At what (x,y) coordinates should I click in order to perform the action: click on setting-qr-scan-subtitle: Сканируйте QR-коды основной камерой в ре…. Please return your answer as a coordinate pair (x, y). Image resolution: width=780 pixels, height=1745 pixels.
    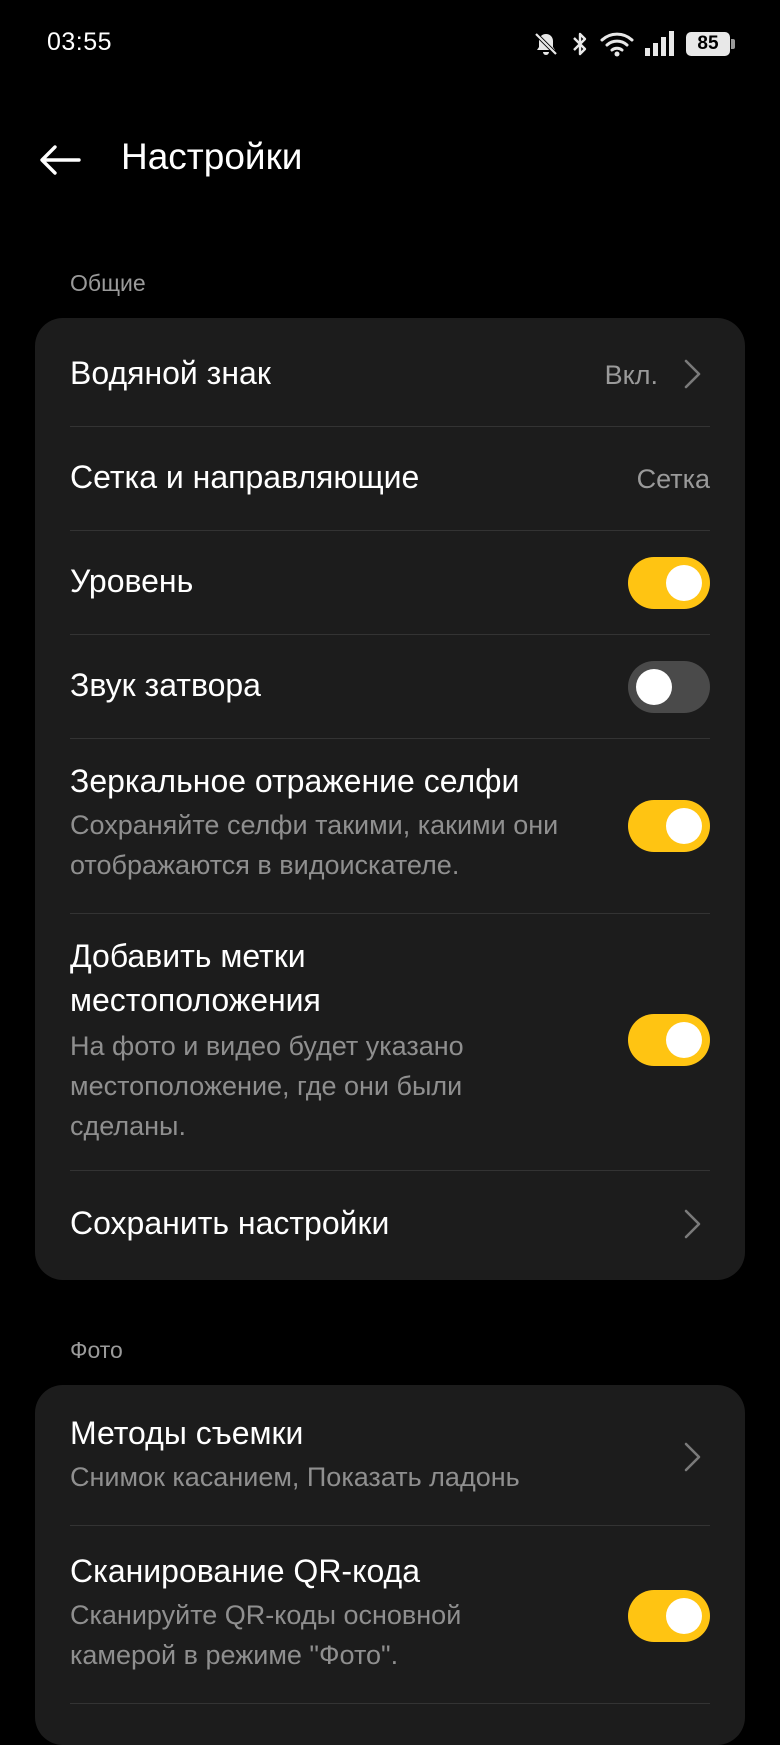
    Looking at the image, I should click on (266, 1635).